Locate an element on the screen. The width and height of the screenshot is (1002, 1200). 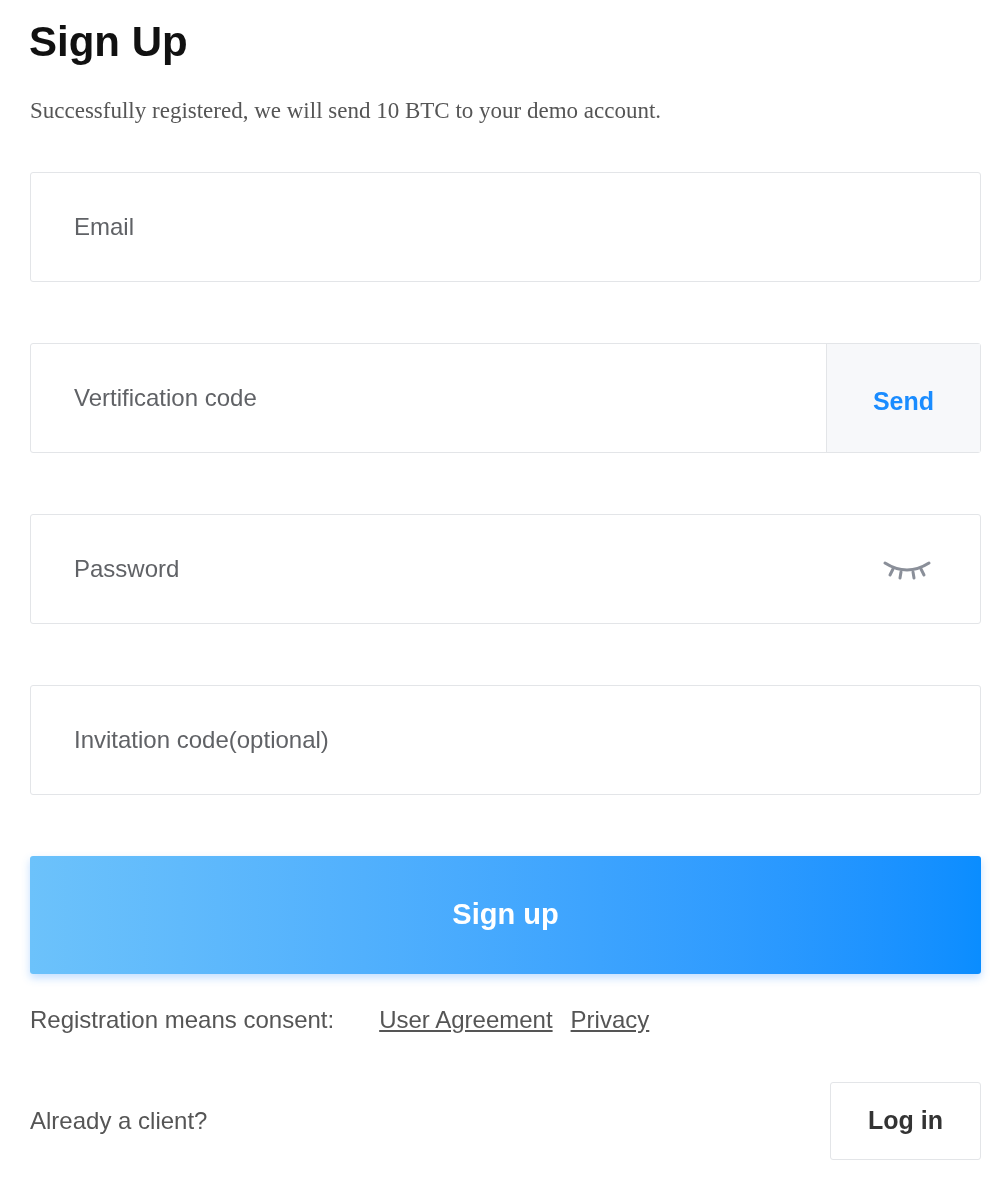
consent-text: Registration means consent: is located at coordinates (182, 1020).